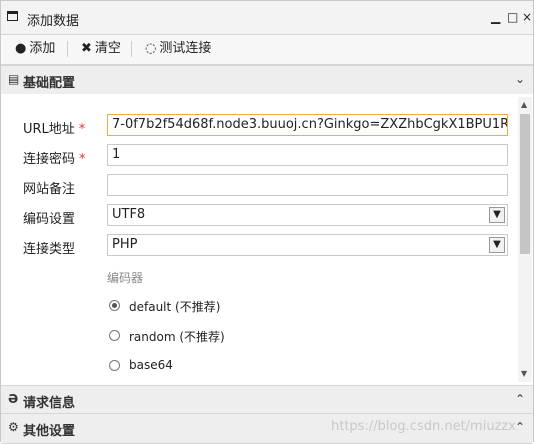  I want to click on type-label: 连接类型, so click(49, 249).